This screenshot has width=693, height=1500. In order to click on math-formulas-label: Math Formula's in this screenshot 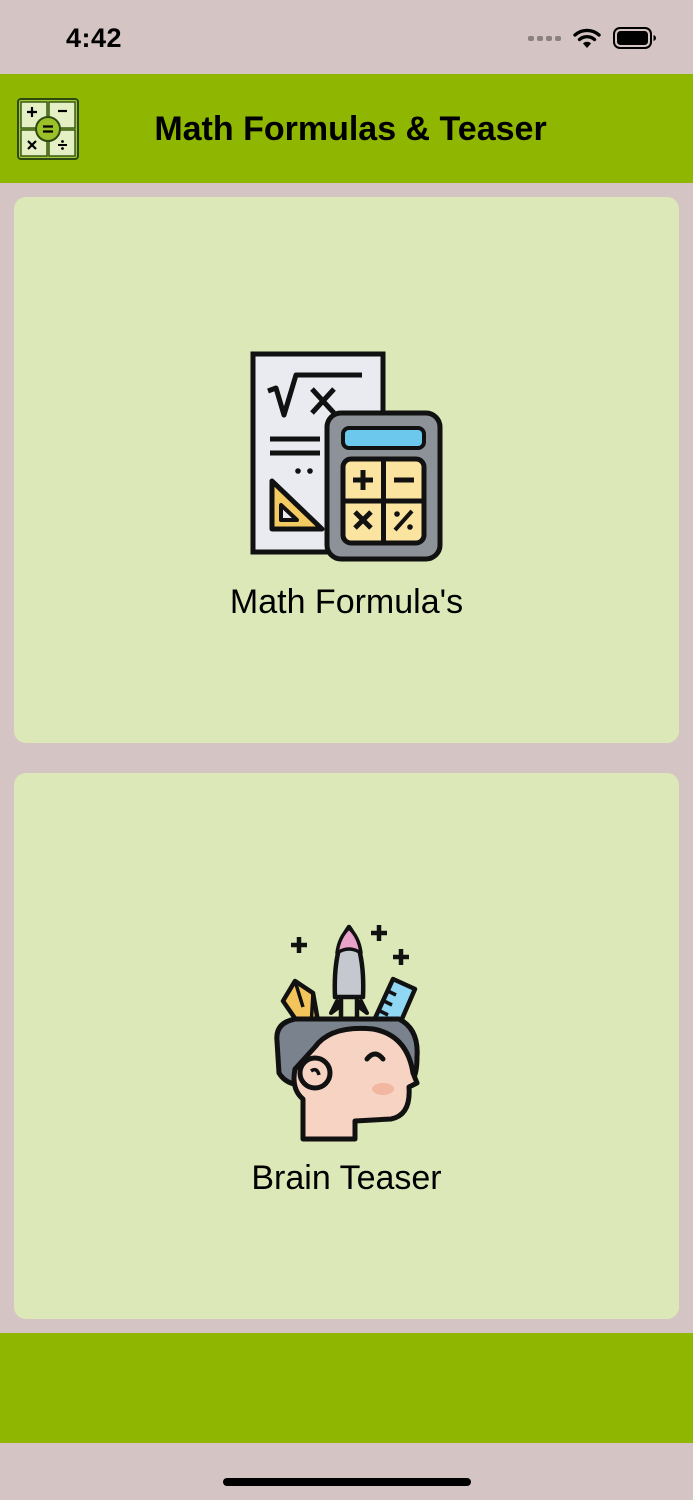, I will do `click(346, 602)`.